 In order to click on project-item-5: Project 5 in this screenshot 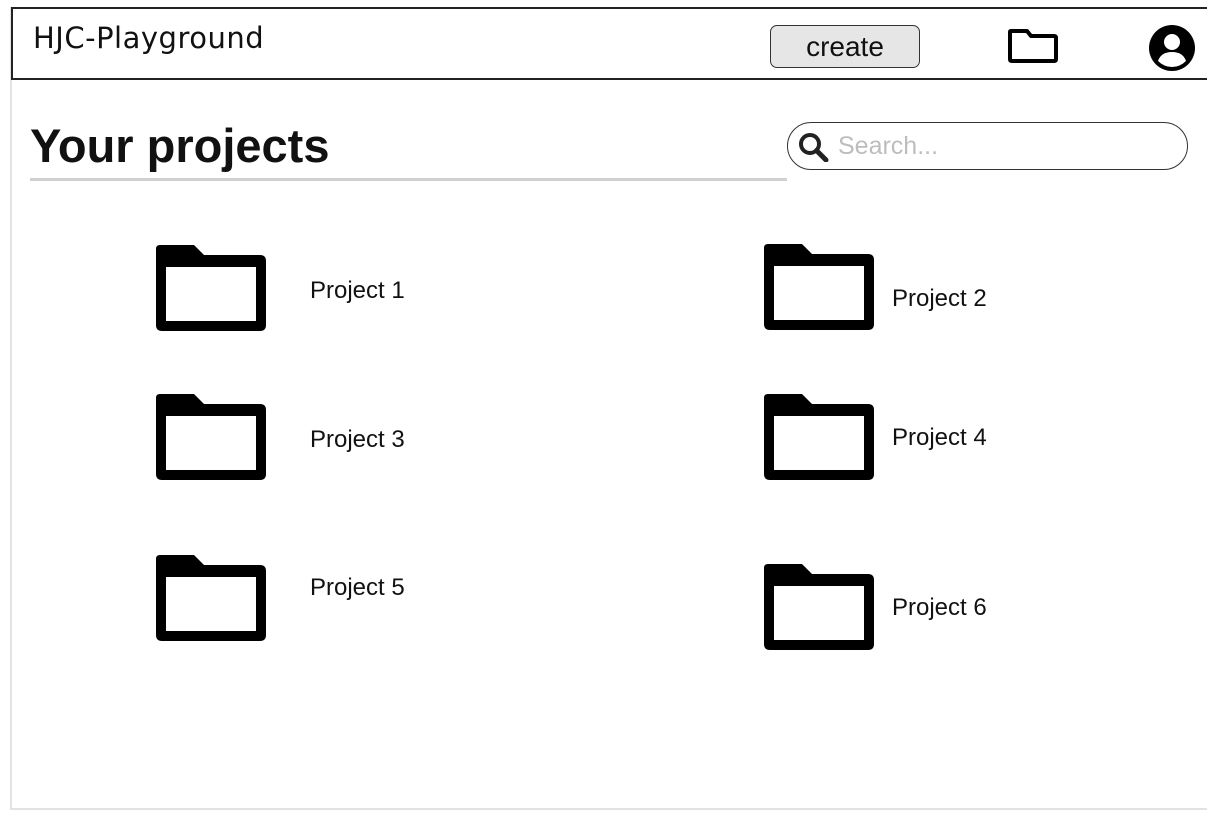, I will do `click(289, 598)`.